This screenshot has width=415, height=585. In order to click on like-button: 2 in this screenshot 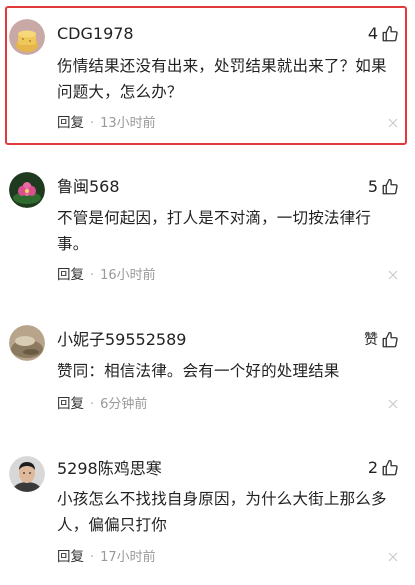, I will do `click(383, 468)`.